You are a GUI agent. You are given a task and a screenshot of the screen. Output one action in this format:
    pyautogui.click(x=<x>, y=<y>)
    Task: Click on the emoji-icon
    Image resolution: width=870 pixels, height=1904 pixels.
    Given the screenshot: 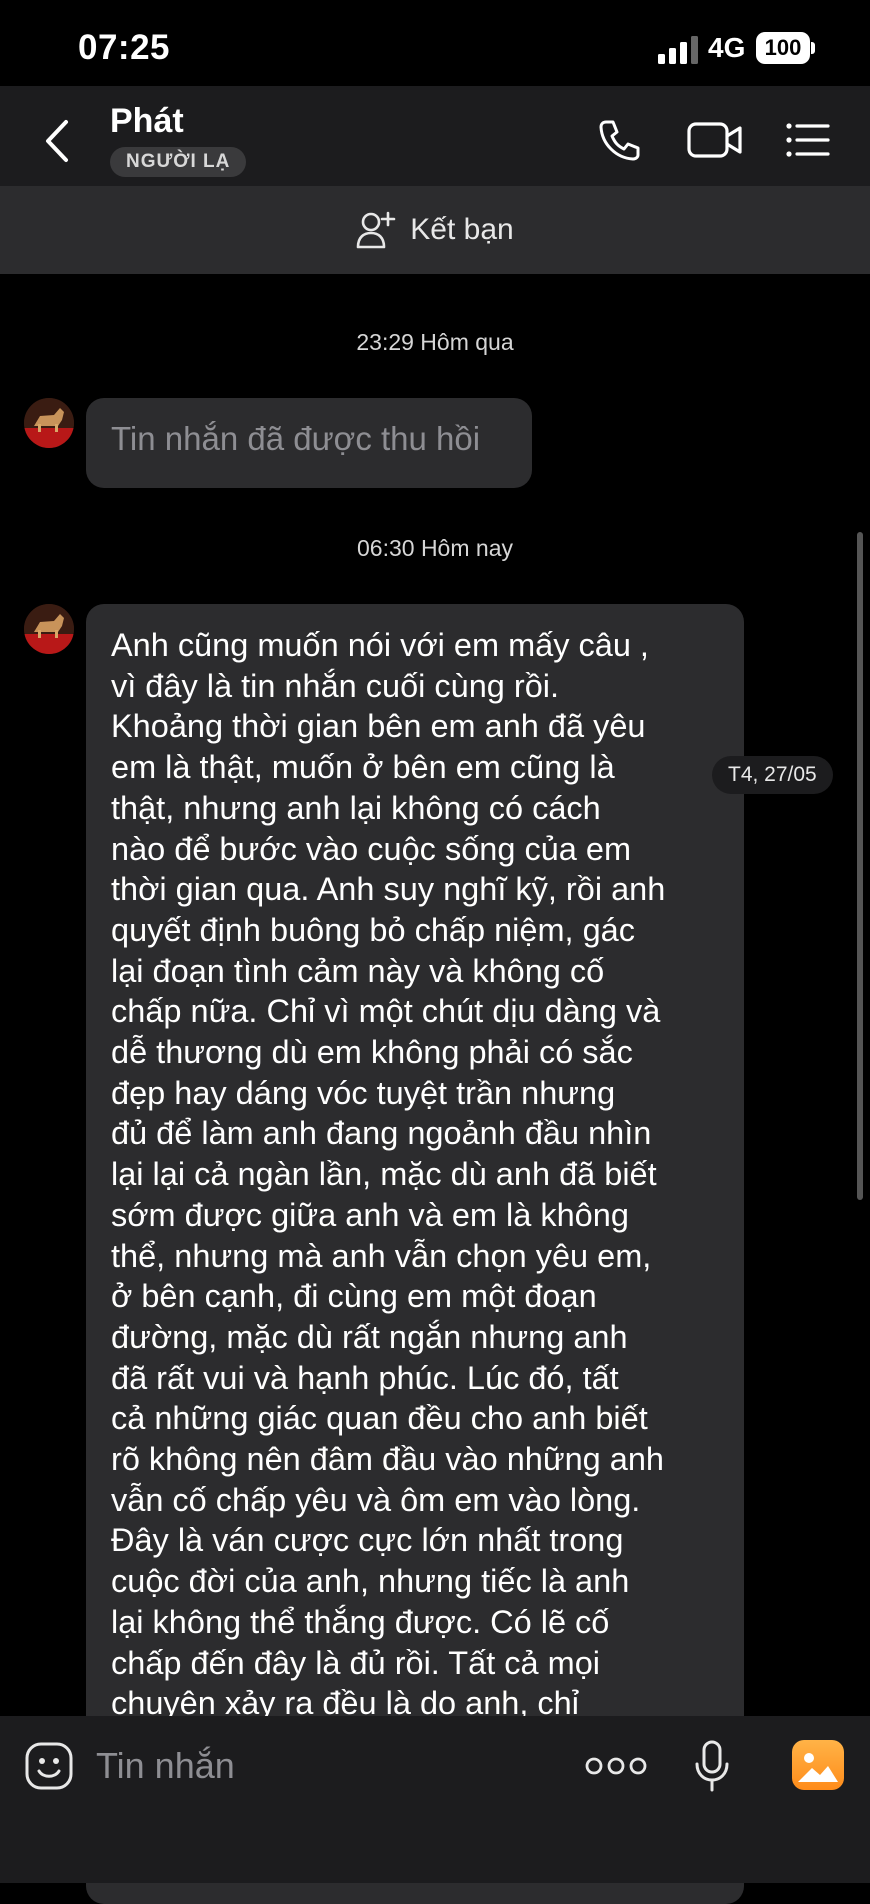 What is the action you would take?
    pyautogui.click(x=49, y=1766)
    